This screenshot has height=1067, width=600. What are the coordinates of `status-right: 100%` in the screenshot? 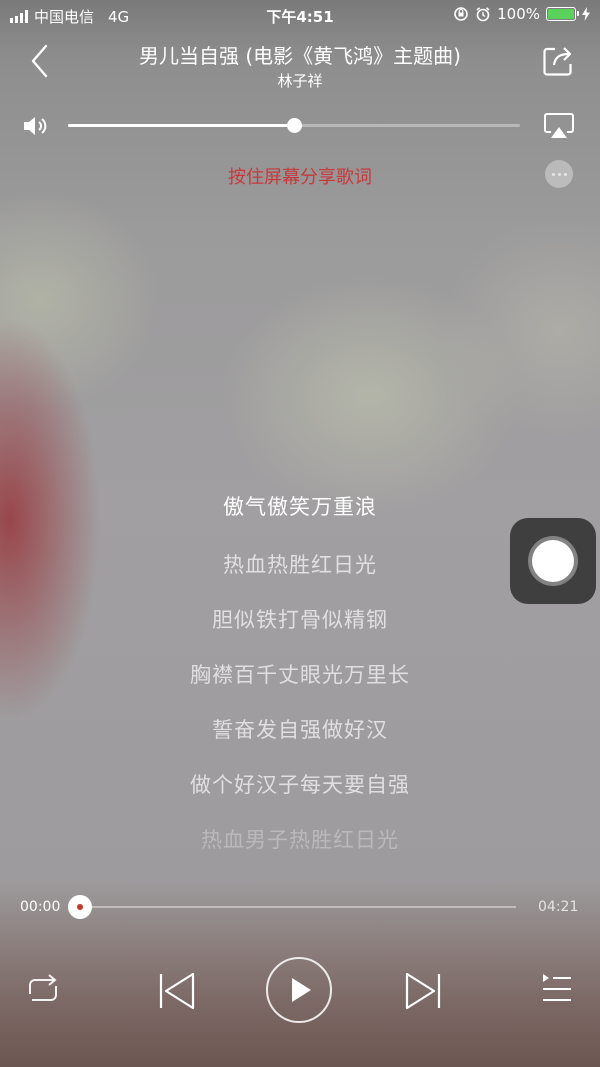 It's located at (521, 14).